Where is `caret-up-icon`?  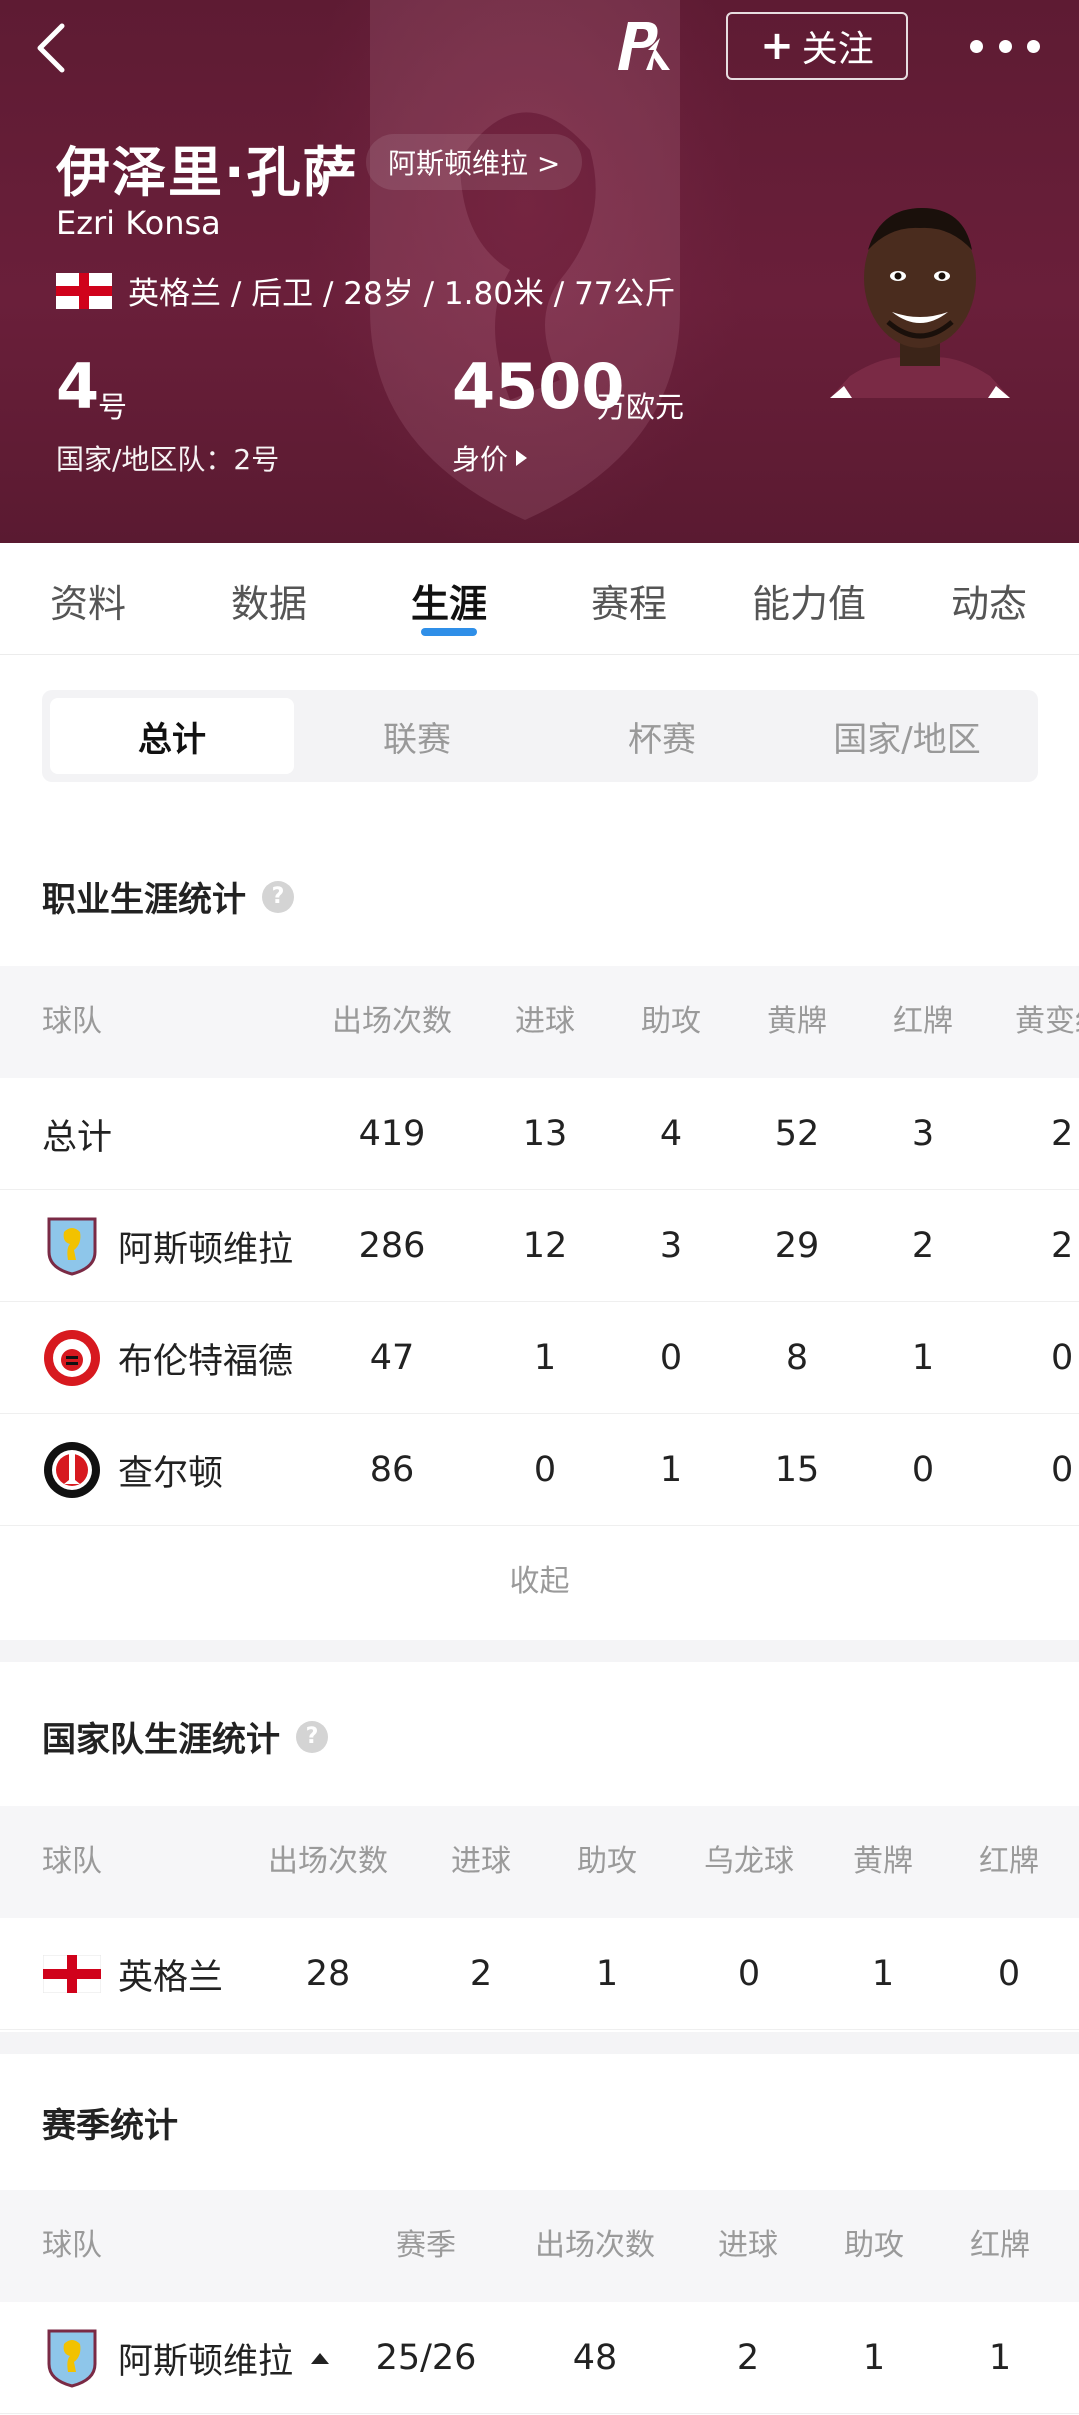
caret-up-icon is located at coordinates (320, 2358).